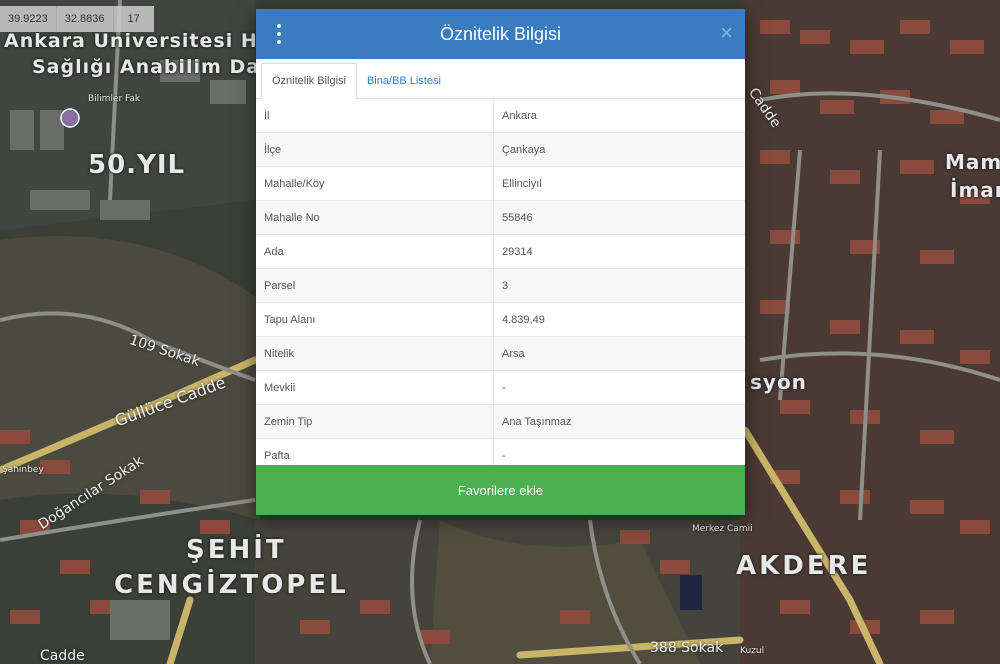 The height and width of the screenshot is (664, 1000). Describe the element at coordinates (500, 184) in the screenshot. I see `table-row: Mahalle/Köy Ellinciyıl` at that location.